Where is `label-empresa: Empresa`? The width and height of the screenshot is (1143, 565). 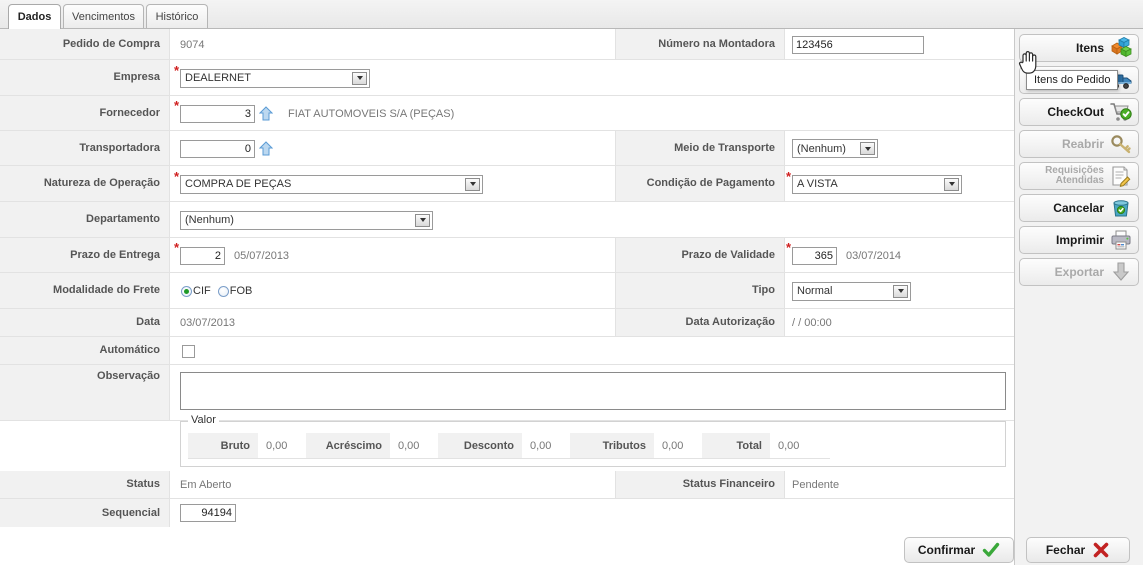
label-empresa: Empresa is located at coordinates (85, 77).